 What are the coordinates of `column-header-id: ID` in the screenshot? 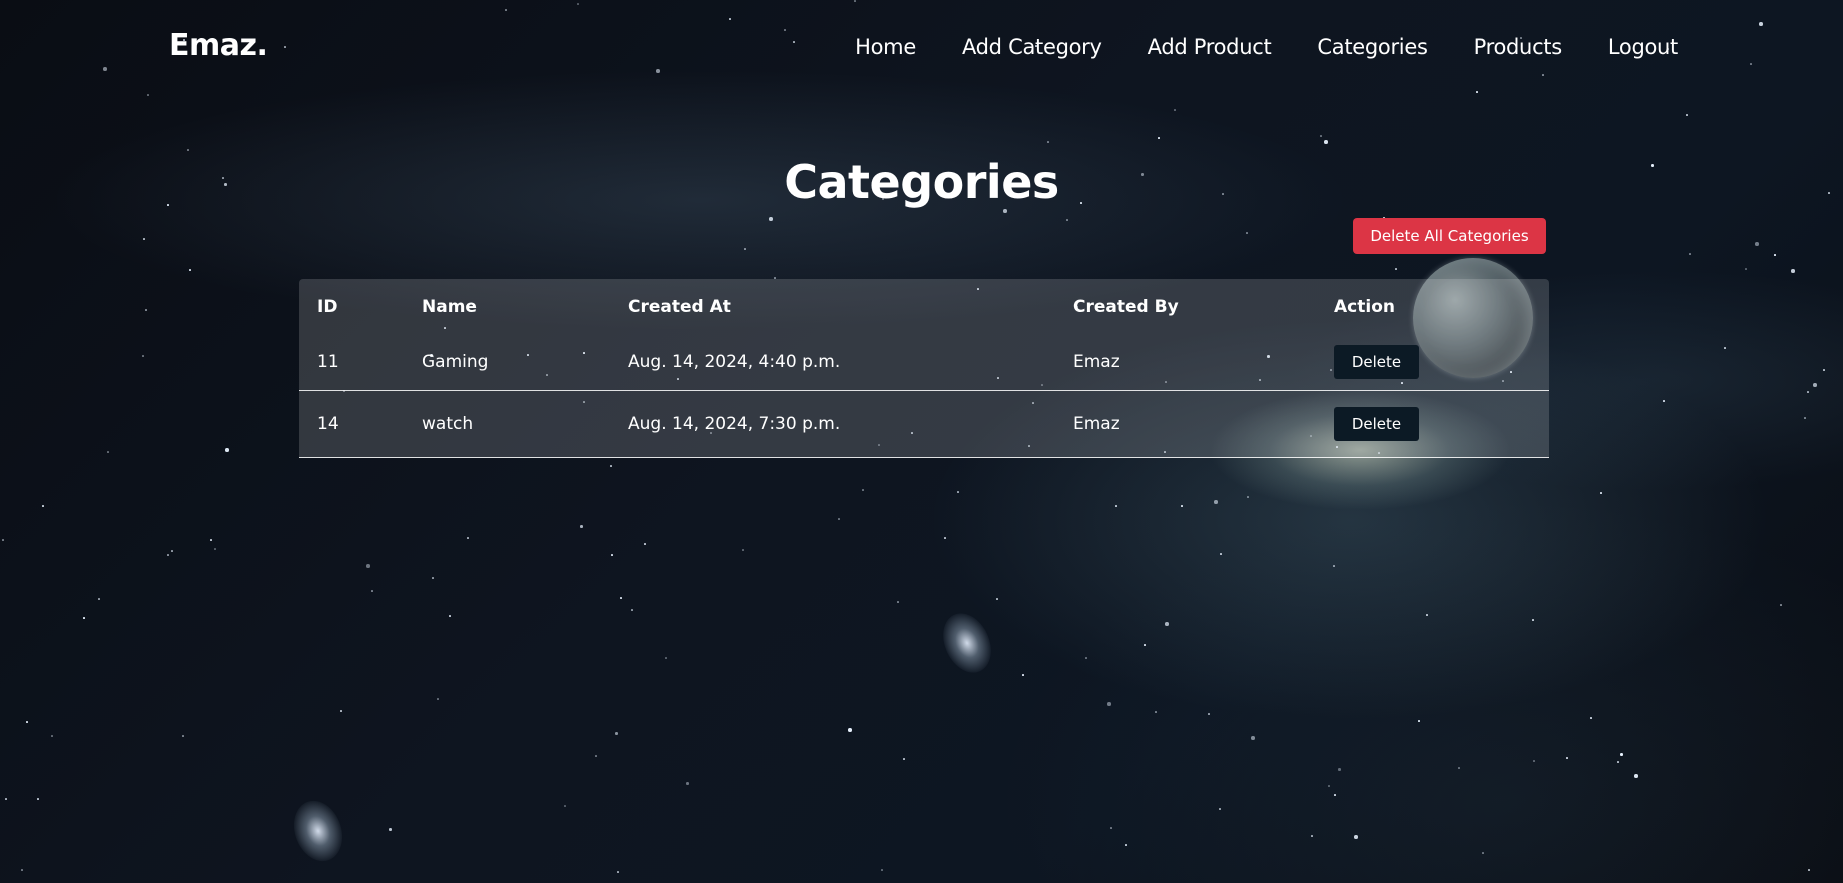 It's located at (327, 306).